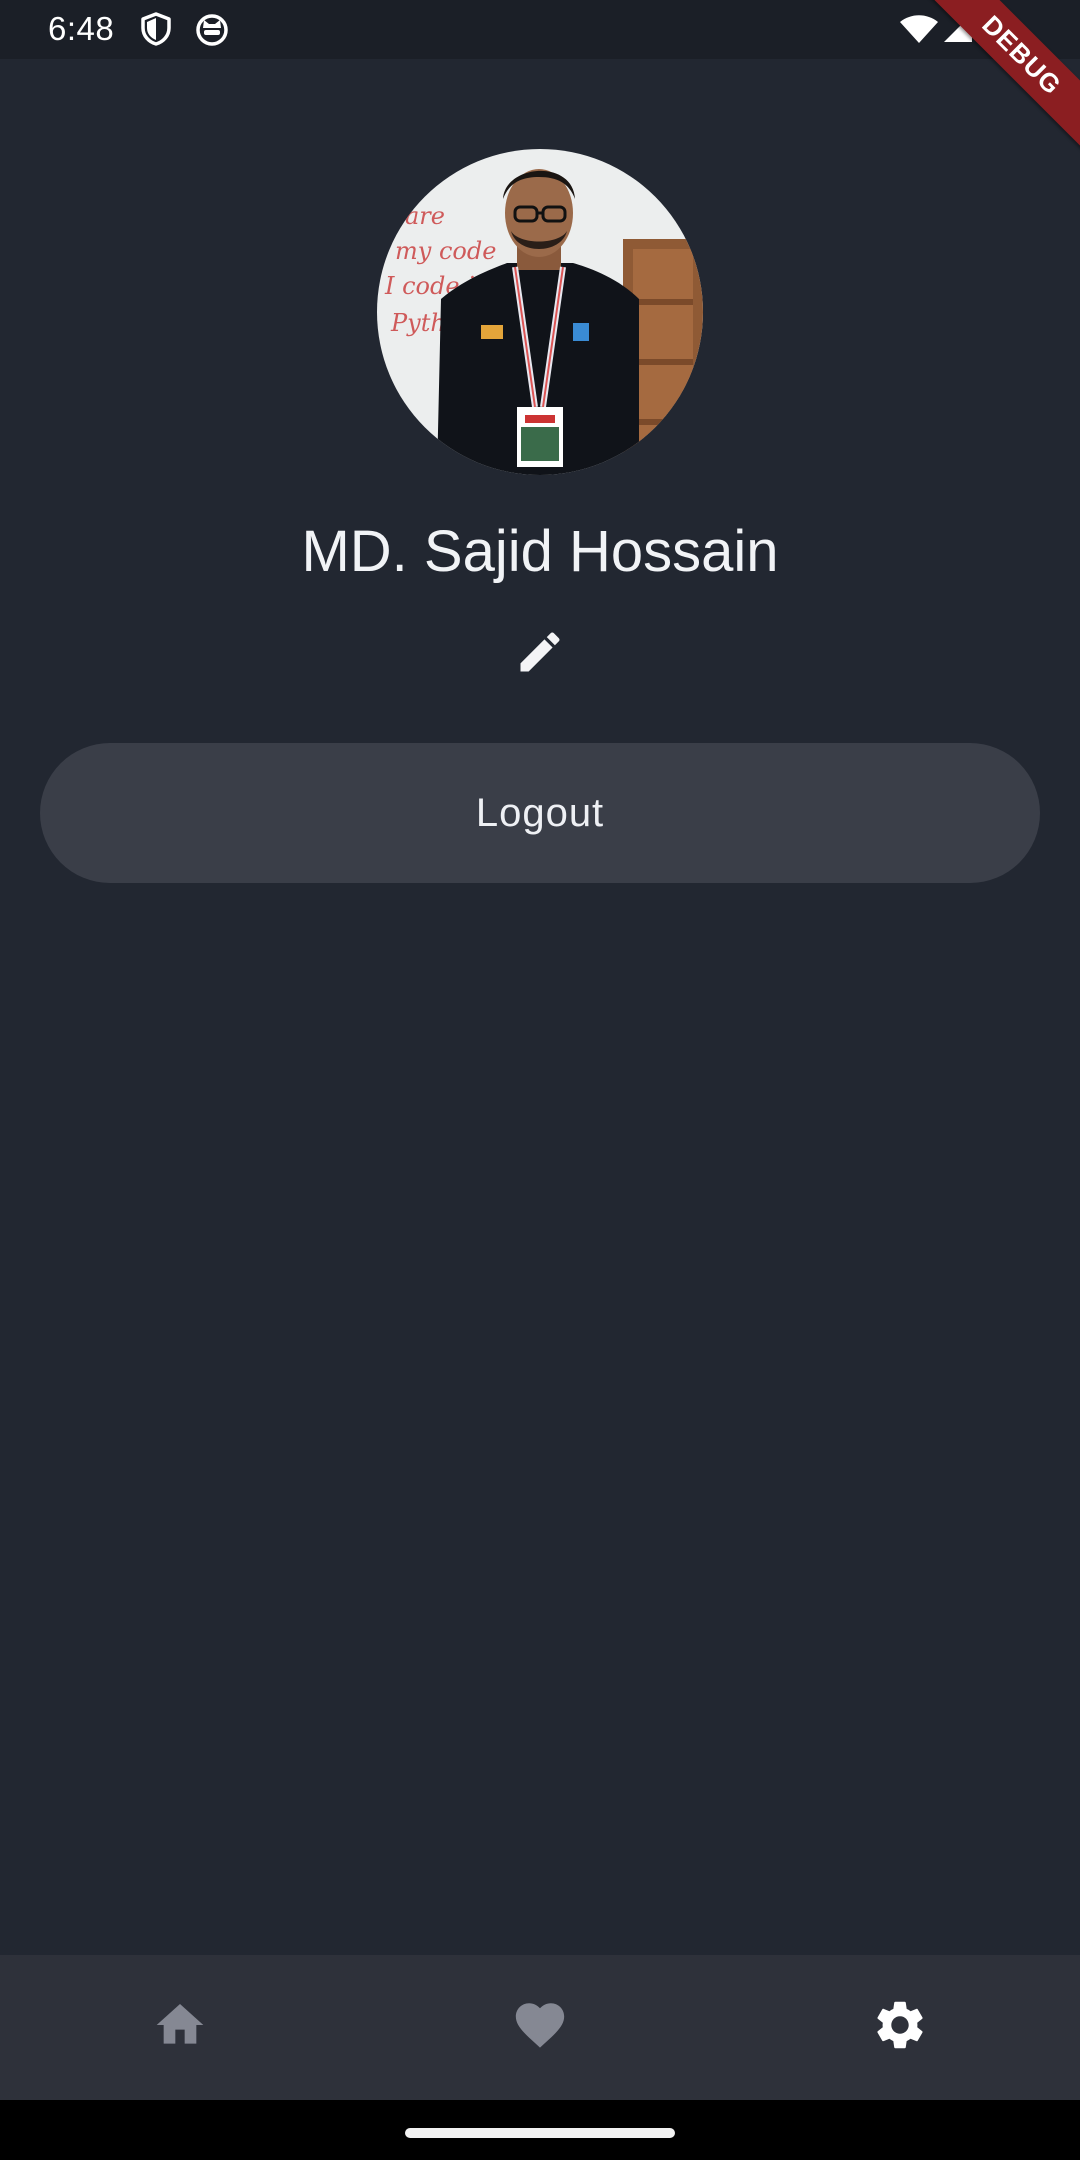 This screenshot has width=1080, height=2160. Describe the element at coordinates (81, 28) in the screenshot. I see `status-time: 6:48` at that location.